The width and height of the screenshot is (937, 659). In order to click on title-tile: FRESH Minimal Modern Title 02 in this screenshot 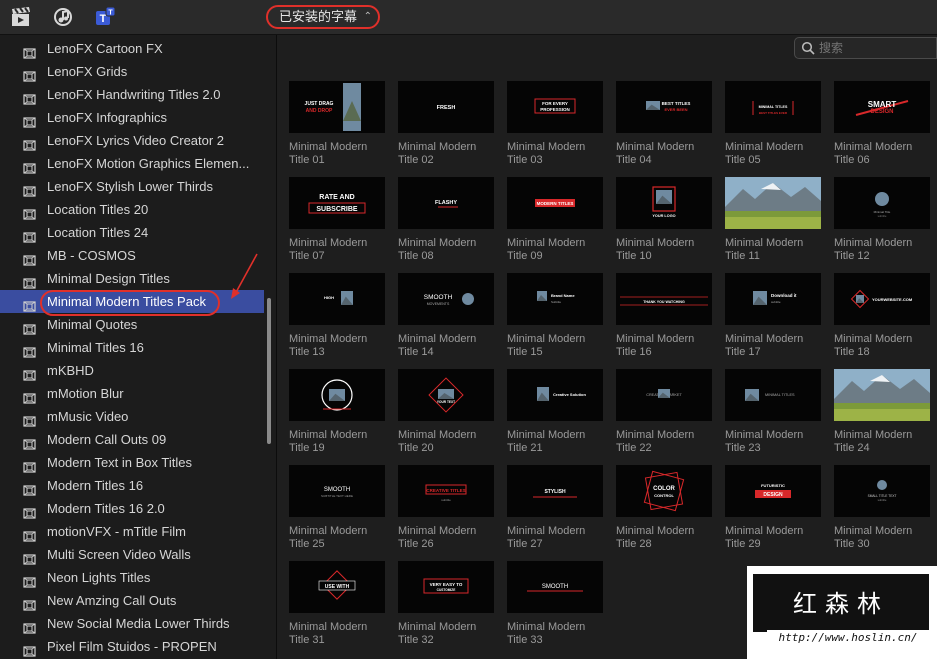, I will do `click(440, 115)`.